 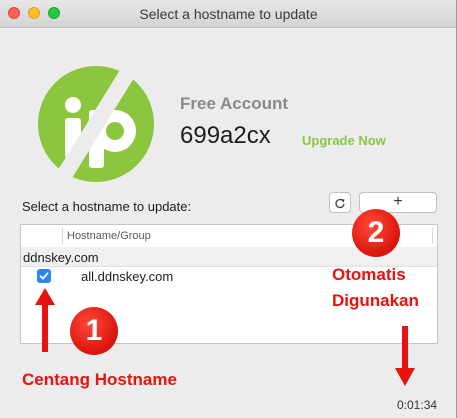 I want to click on refresh-button, so click(x=340, y=202).